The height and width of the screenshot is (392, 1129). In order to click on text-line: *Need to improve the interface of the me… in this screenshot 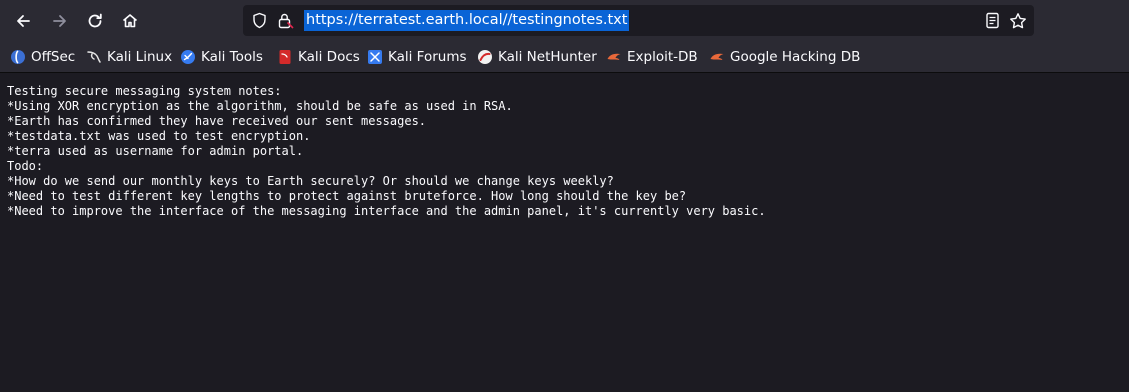, I will do `click(386, 211)`.